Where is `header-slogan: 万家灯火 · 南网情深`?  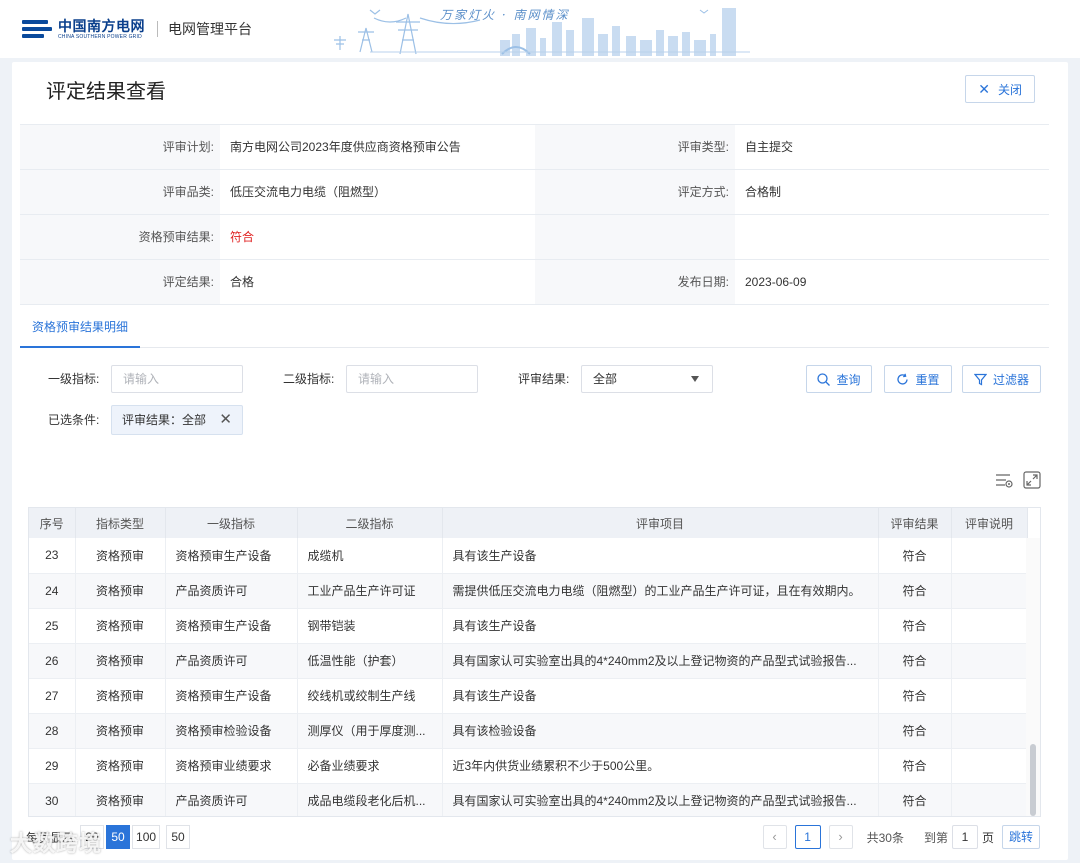
header-slogan: 万家灯火 · 南网情深 is located at coordinates (505, 15).